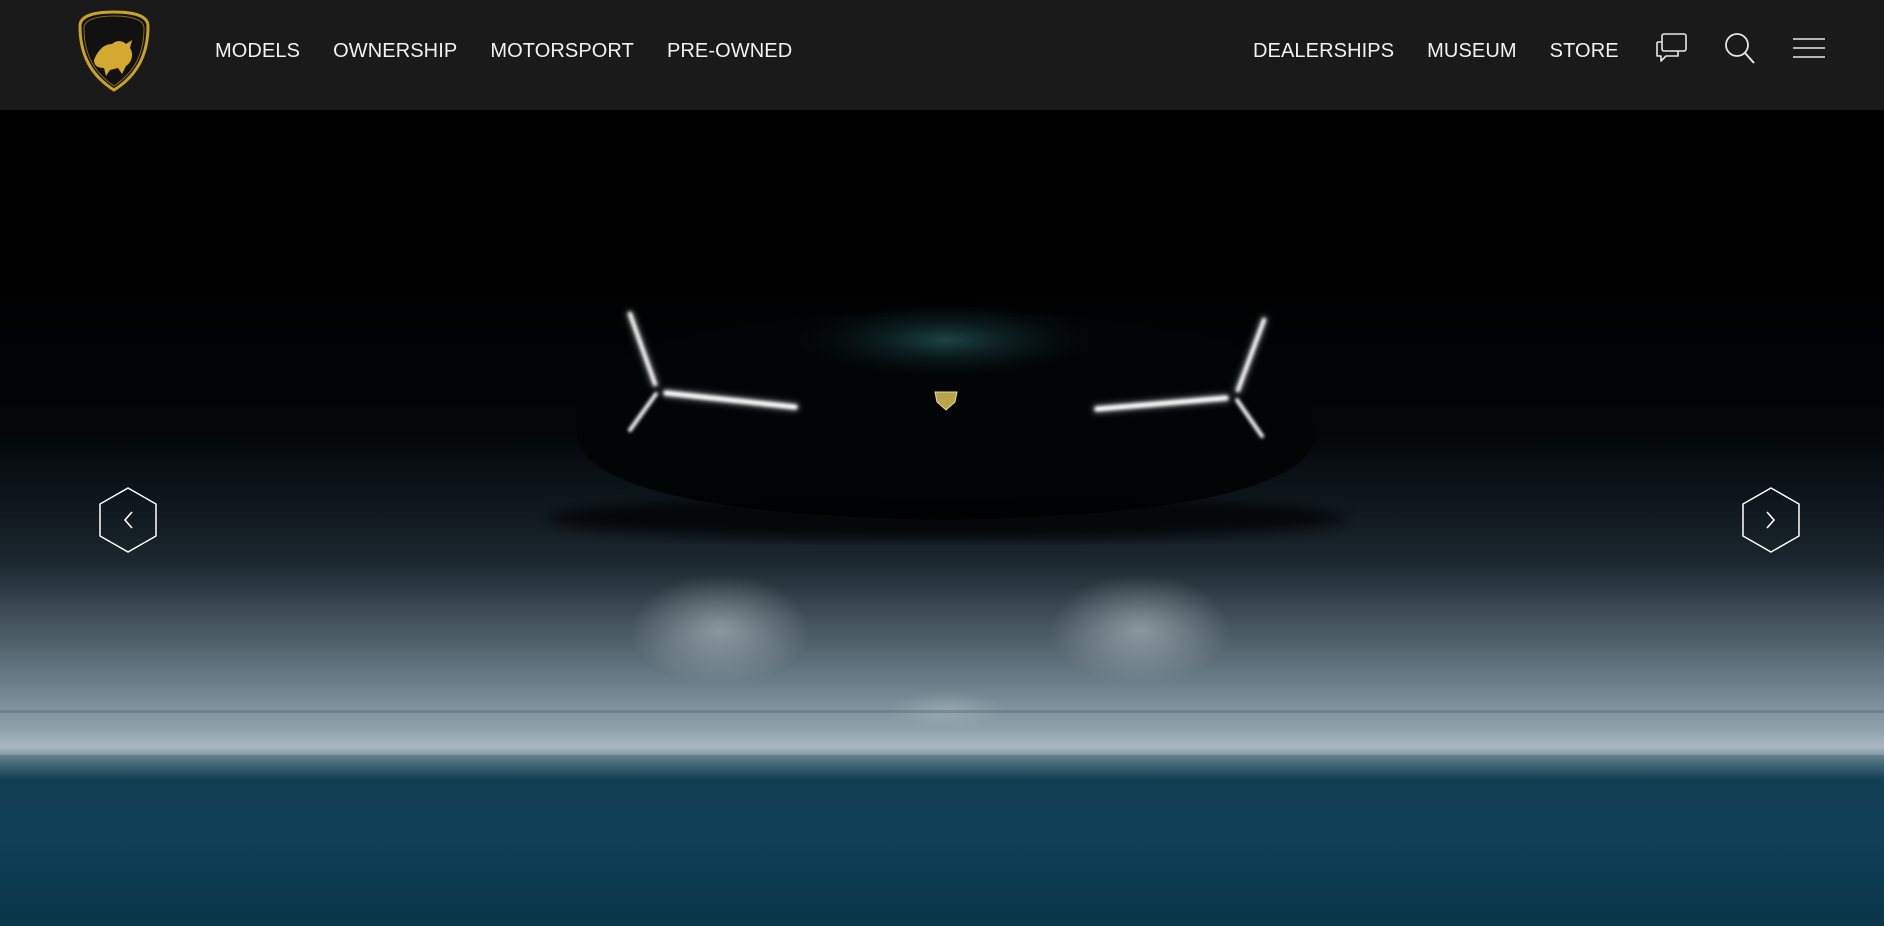 Image resolution: width=1884 pixels, height=926 pixels. I want to click on nav-models: MODELS, so click(257, 51).